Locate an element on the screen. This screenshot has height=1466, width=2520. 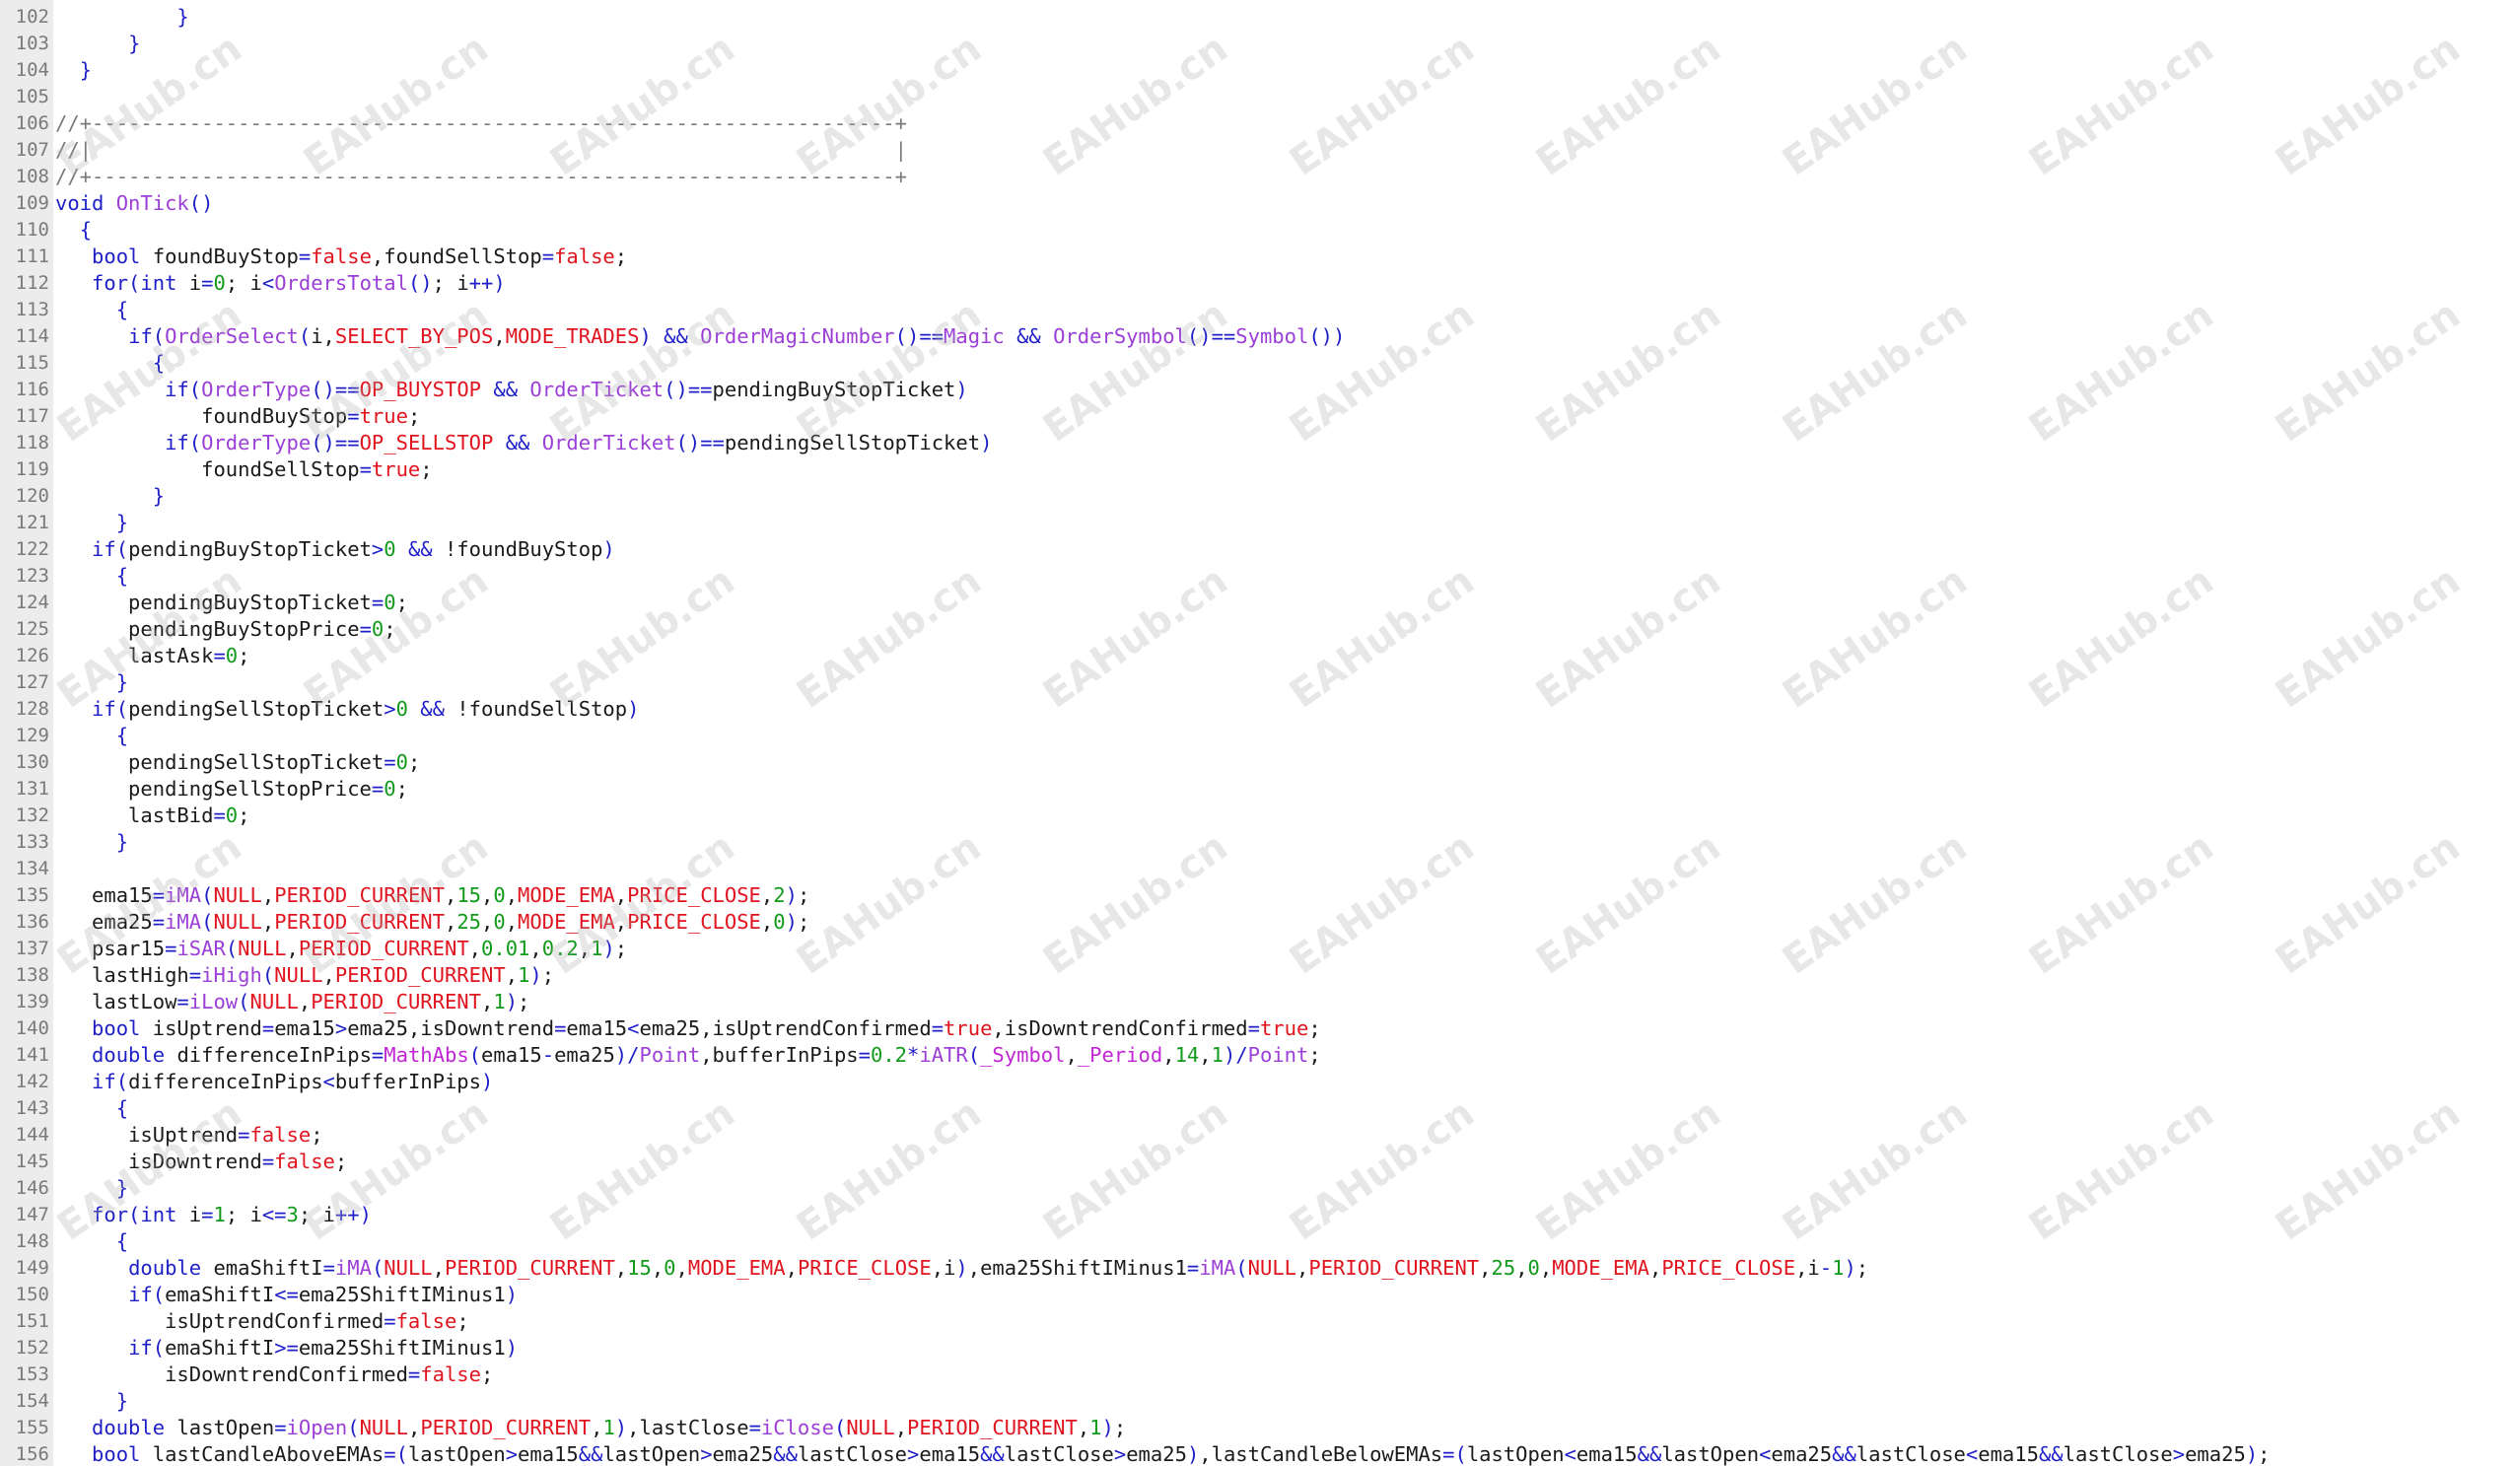
line-number: 105 is located at coordinates (32, 96).